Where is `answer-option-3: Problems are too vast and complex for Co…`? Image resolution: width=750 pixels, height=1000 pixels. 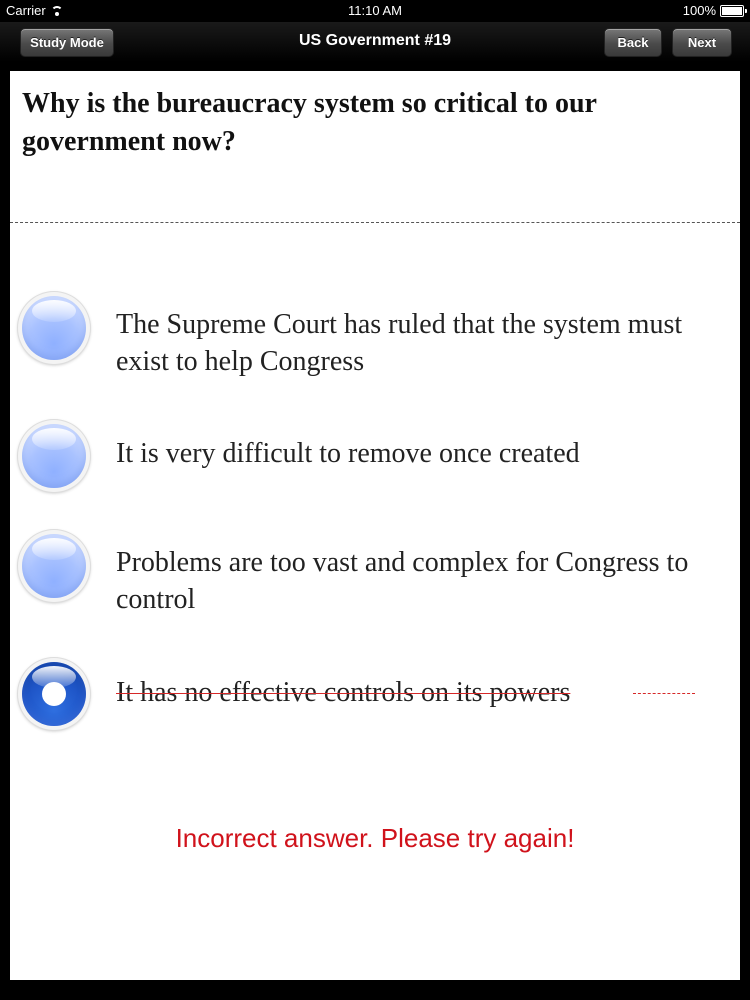
answer-option-3: Problems are too vast and complex for Co… is located at coordinates (375, 570).